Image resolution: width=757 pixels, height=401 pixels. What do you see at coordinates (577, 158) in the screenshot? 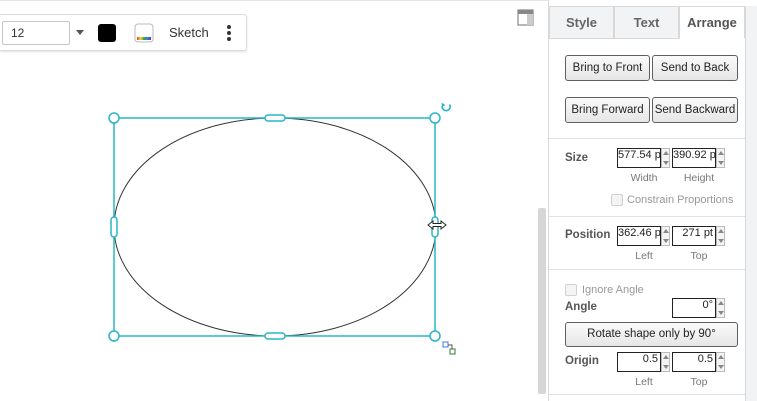
I see `size-label: Size` at bounding box center [577, 158].